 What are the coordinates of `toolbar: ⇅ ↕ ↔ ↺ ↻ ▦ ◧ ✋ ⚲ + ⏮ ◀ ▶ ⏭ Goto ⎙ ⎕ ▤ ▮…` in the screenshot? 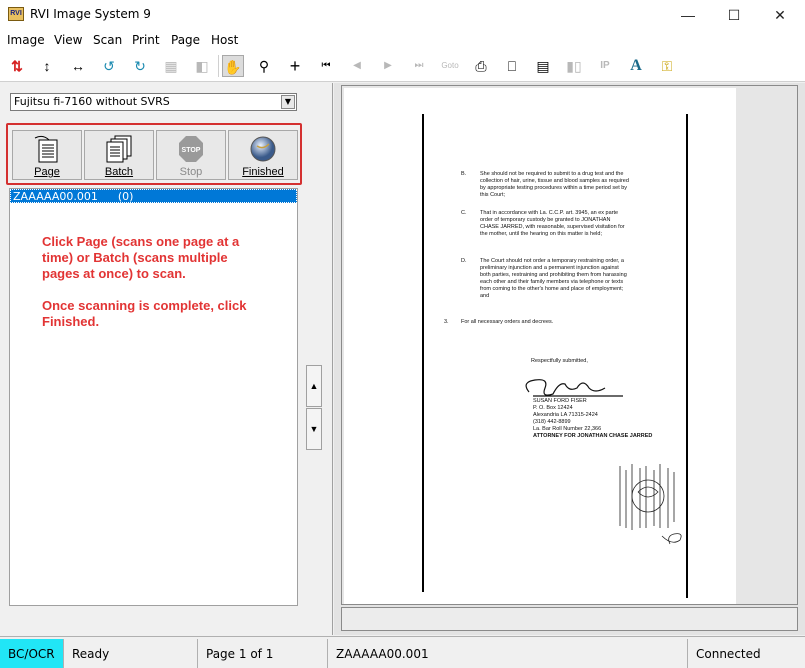 It's located at (402, 66).